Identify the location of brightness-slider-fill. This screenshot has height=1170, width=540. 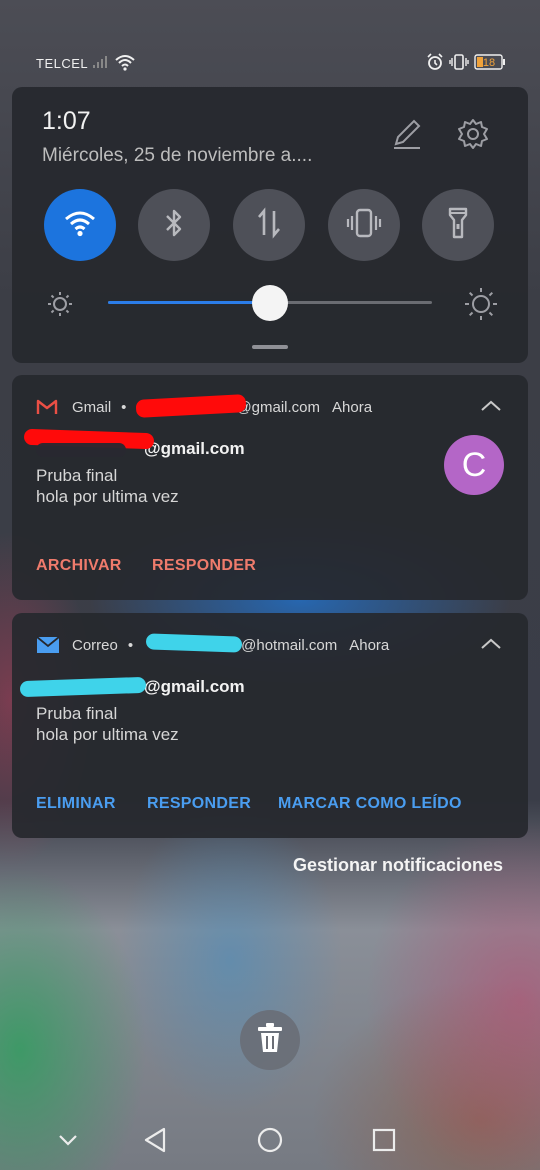
(189, 302).